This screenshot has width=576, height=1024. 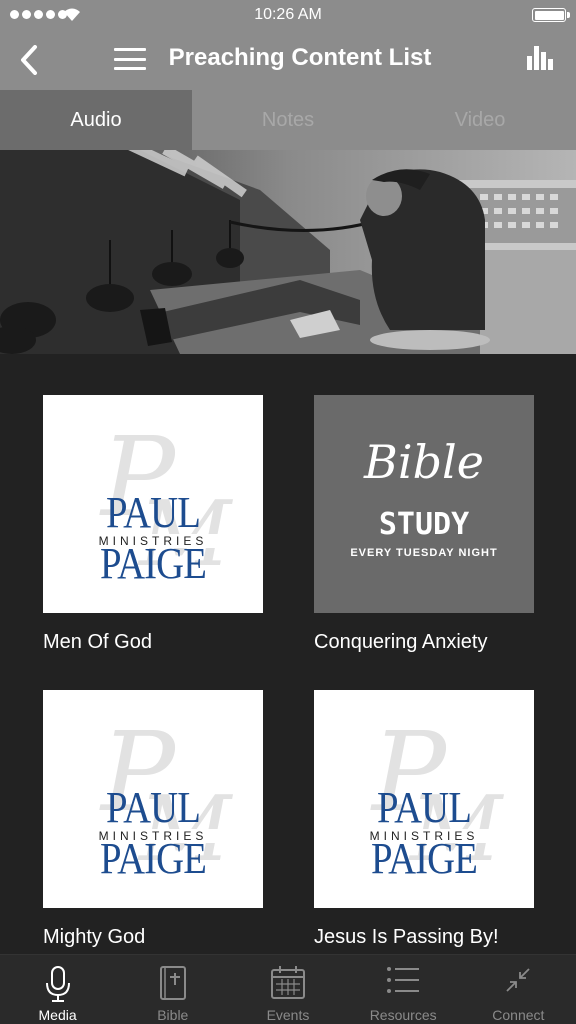 What do you see at coordinates (424, 553) in the screenshot?
I see `bible-study-schedule: EVERY TUESDAY NIGHT` at bounding box center [424, 553].